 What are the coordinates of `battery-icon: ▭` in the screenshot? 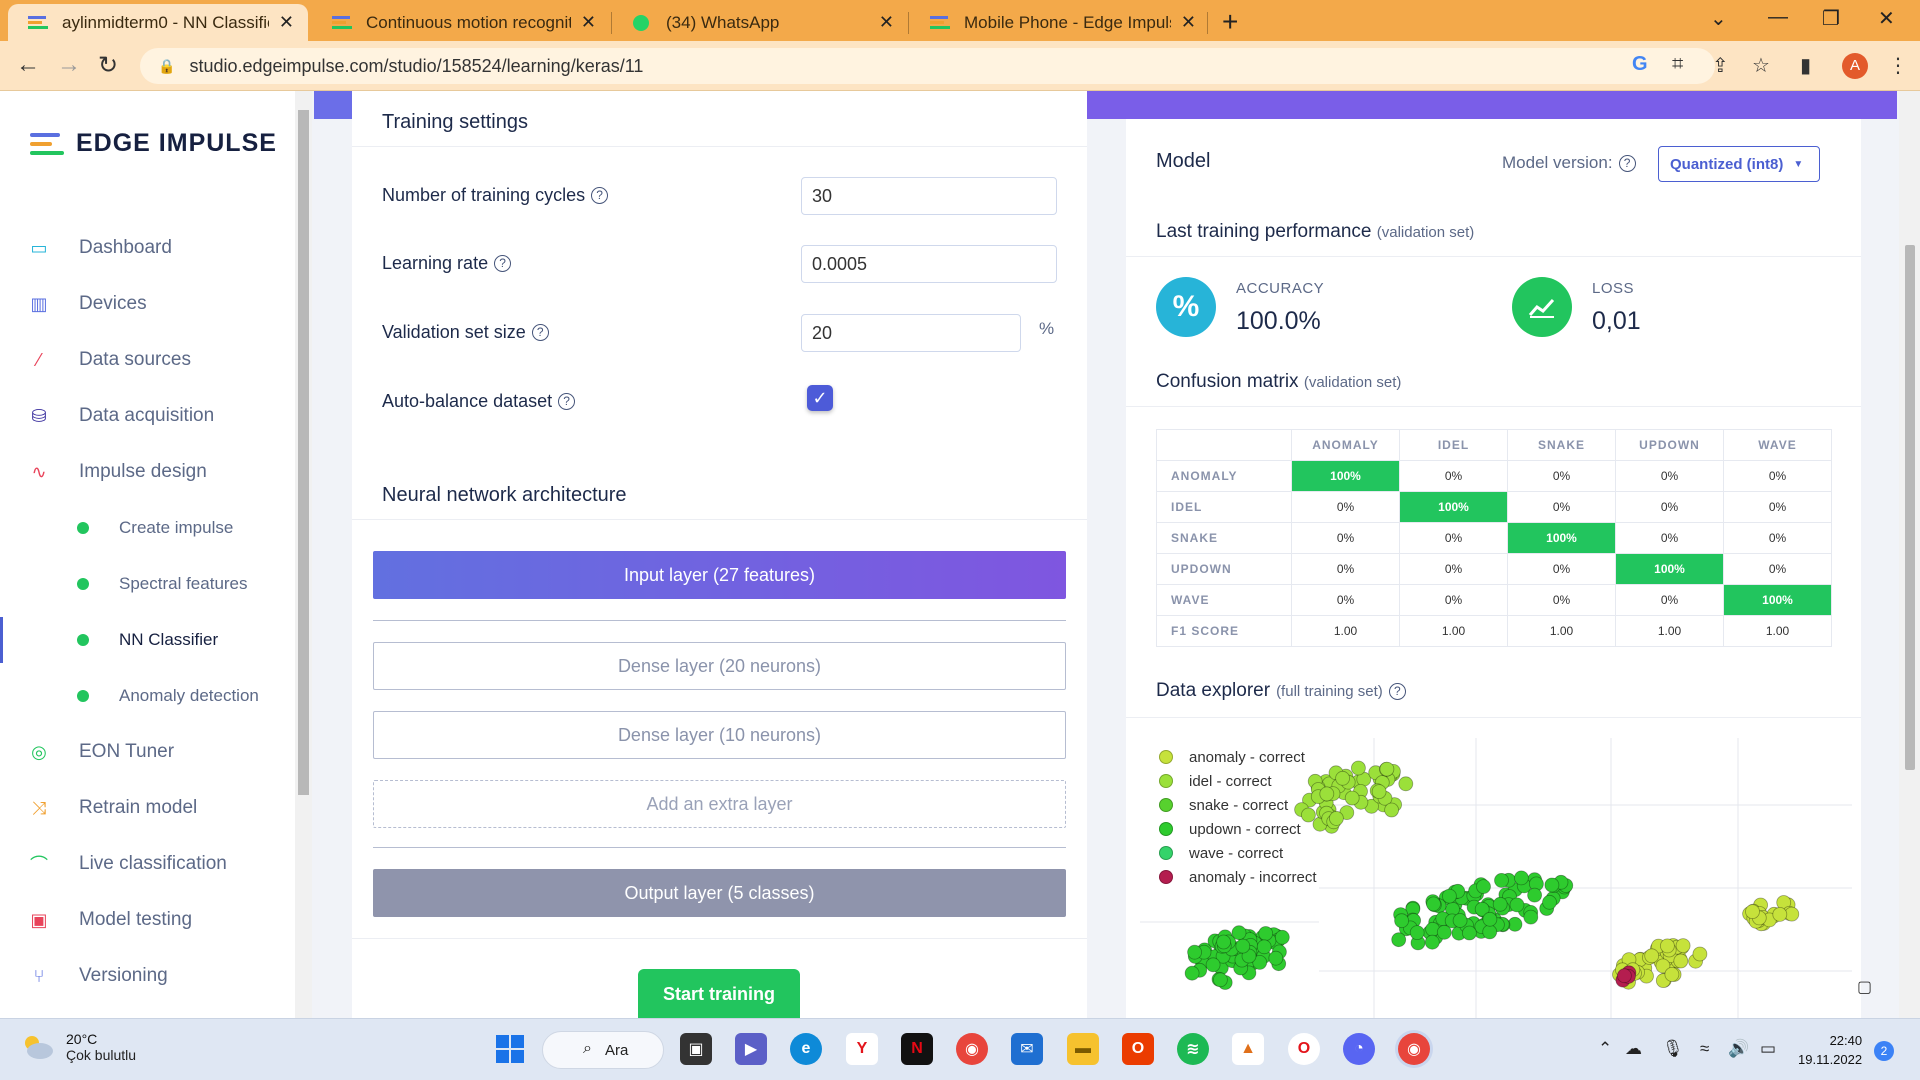 It's located at (1768, 1049).